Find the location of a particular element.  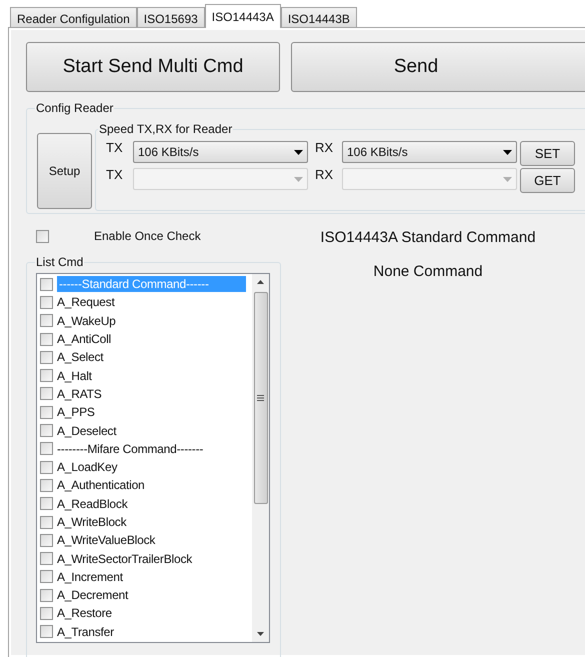

command-item: A_WriteValueBlock is located at coordinates (106, 540).